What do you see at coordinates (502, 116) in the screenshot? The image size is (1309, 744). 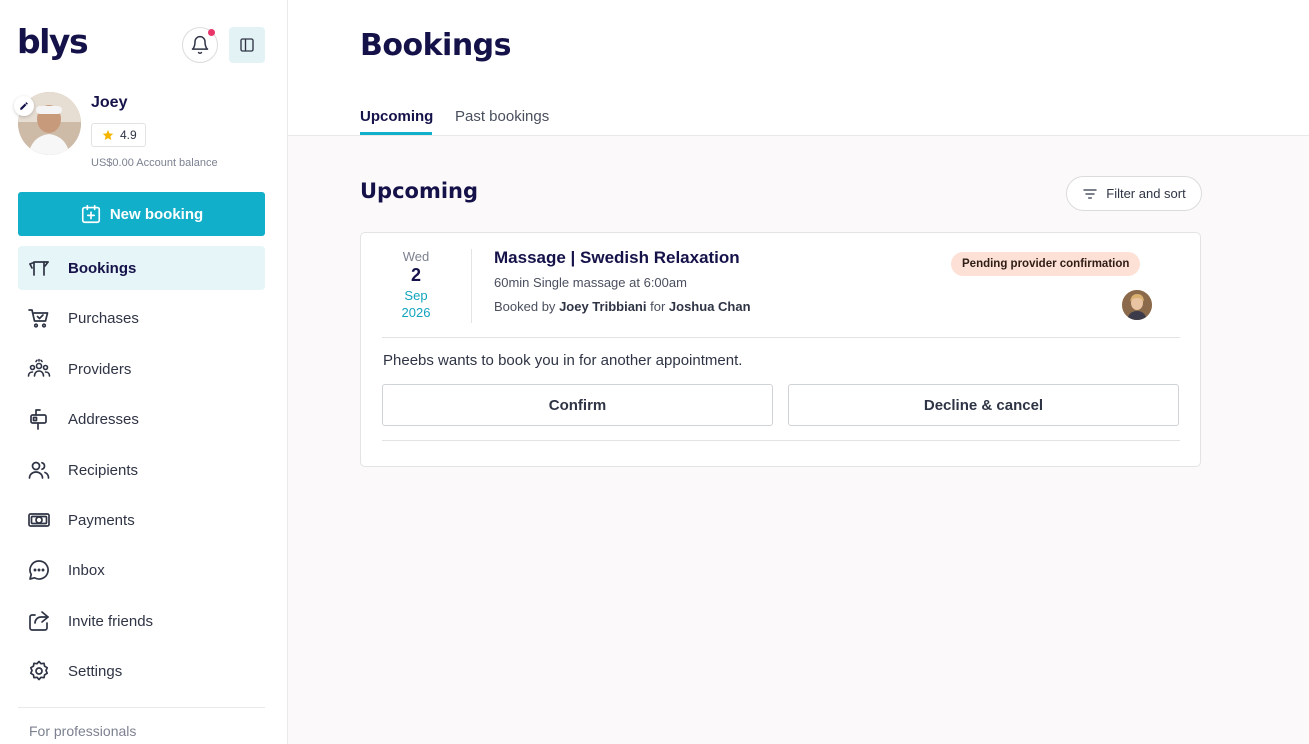 I see `tab-past-bookings: Past bookings` at bounding box center [502, 116].